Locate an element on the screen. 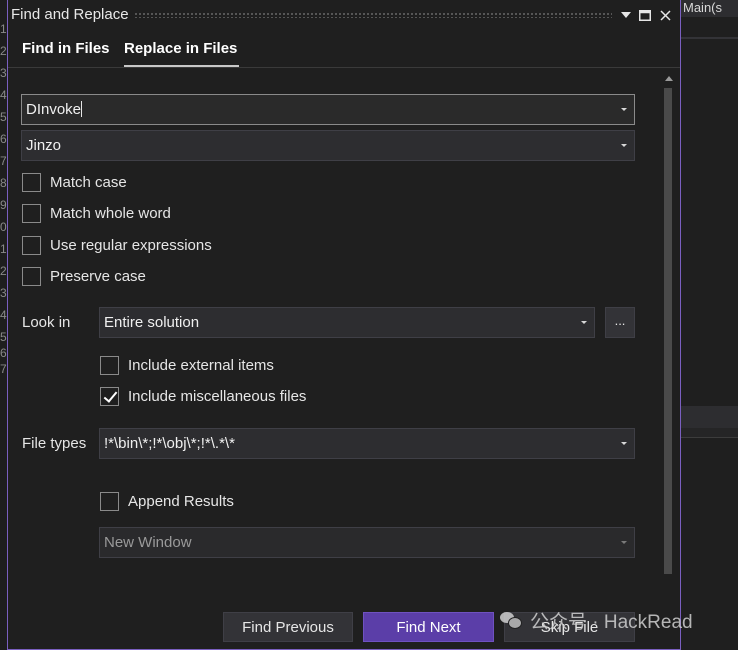 The image size is (738, 650). use-regex-checkbox: Use regular expressions is located at coordinates (117, 245).